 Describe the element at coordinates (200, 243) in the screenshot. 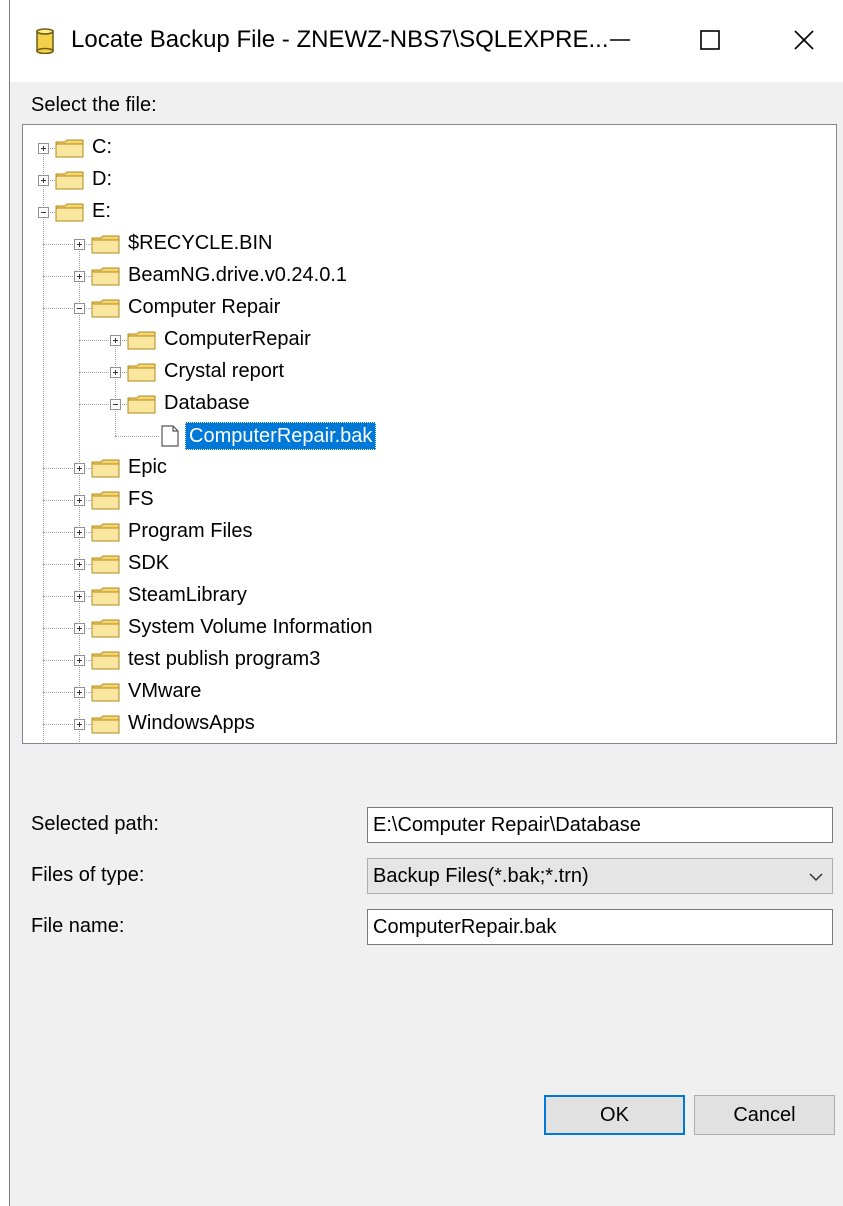

I see `tree-item: $RECYCLE.BIN` at that location.